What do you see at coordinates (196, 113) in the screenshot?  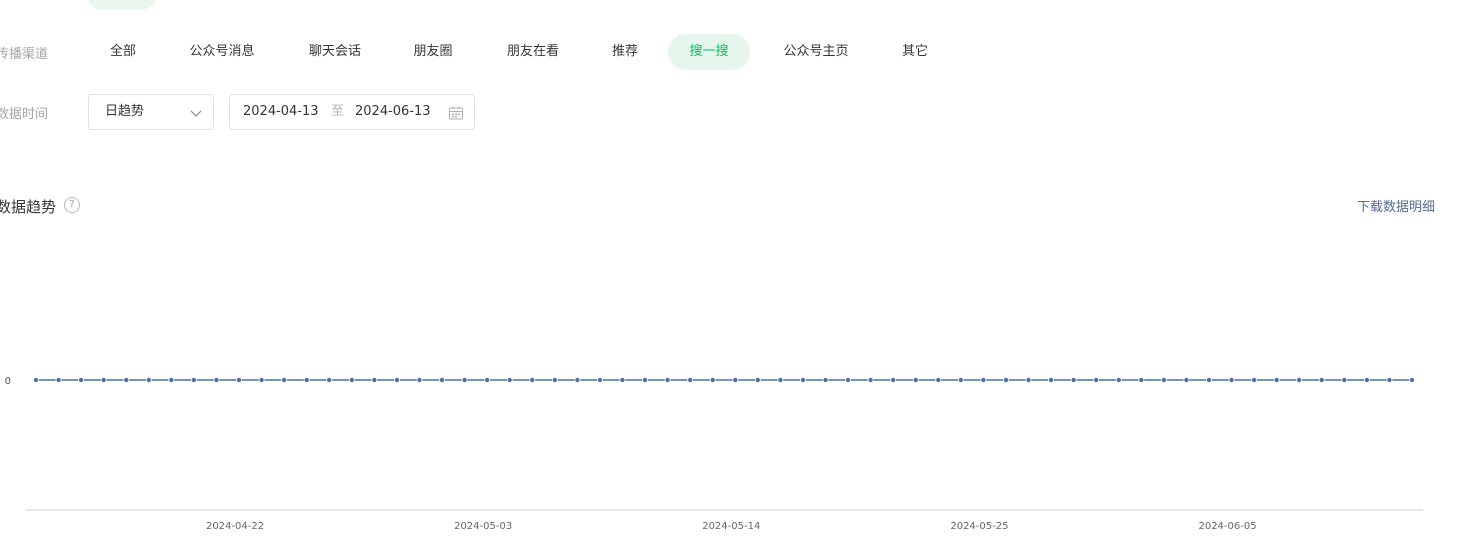 I see `chevron-down-icon` at bounding box center [196, 113].